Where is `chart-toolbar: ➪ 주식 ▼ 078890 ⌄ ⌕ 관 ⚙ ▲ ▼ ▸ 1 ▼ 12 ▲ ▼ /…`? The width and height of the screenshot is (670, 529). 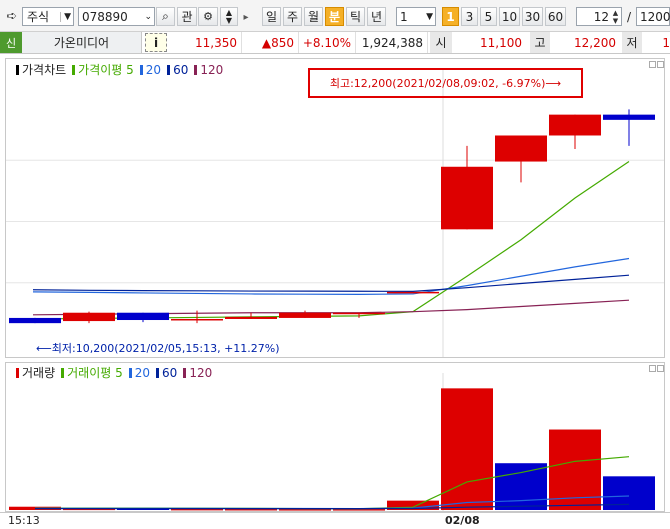
chart-toolbar: ➪ 주식 ▼ 078890 ⌄ ⌕ 관 ⚙ ▲ ▼ ▸ 1 ▼ 12 ▲ ▼ /… is located at coordinates (335, 16).